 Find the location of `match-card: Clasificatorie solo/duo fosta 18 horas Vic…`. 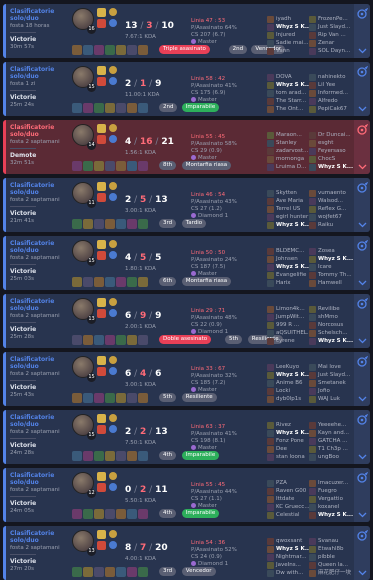

match-card: Clasificatorie solo/duo fosta 18 horas Vic… is located at coordinates (186, 31).